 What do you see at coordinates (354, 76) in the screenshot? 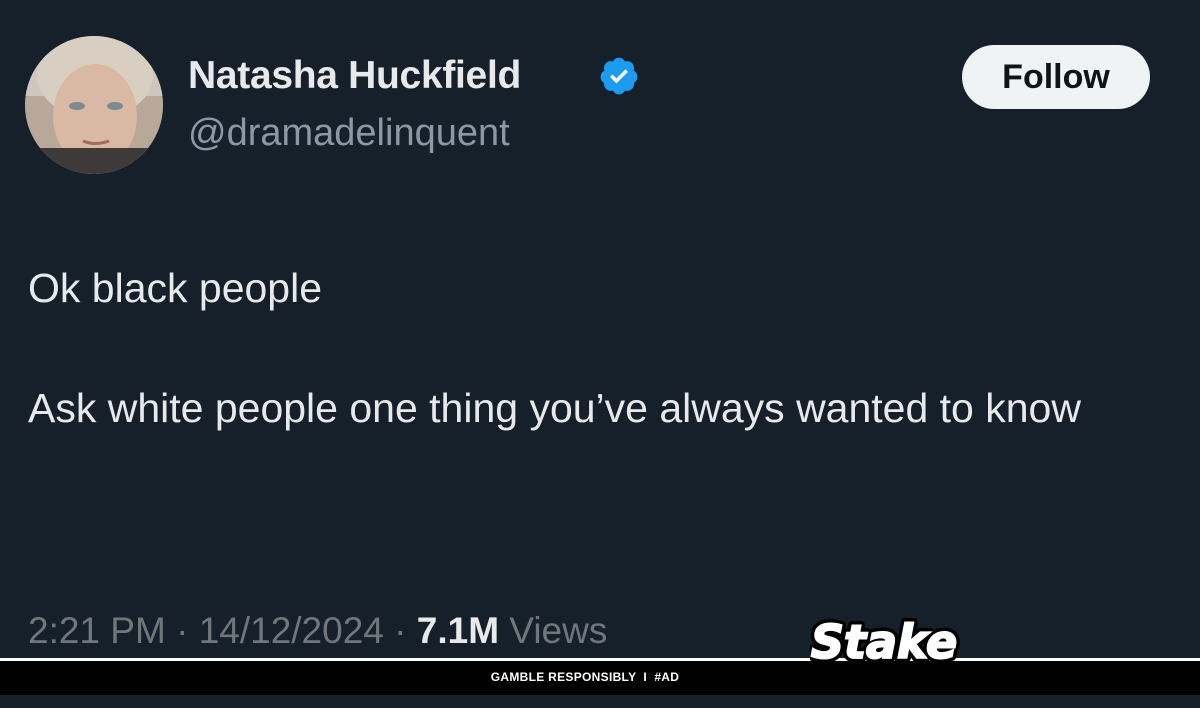
I see `display-name: Natasha Huckfield` at bounding box center [354, 76].